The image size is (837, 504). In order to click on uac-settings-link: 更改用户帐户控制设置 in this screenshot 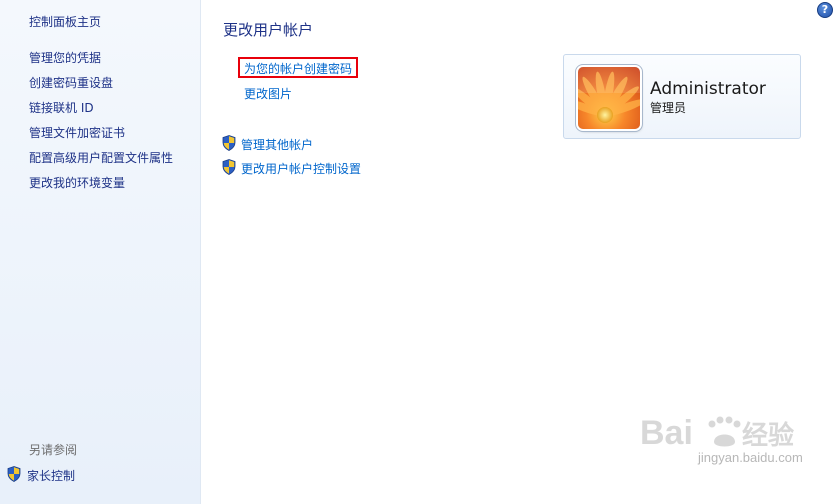, I will do `click(291, 168)`.